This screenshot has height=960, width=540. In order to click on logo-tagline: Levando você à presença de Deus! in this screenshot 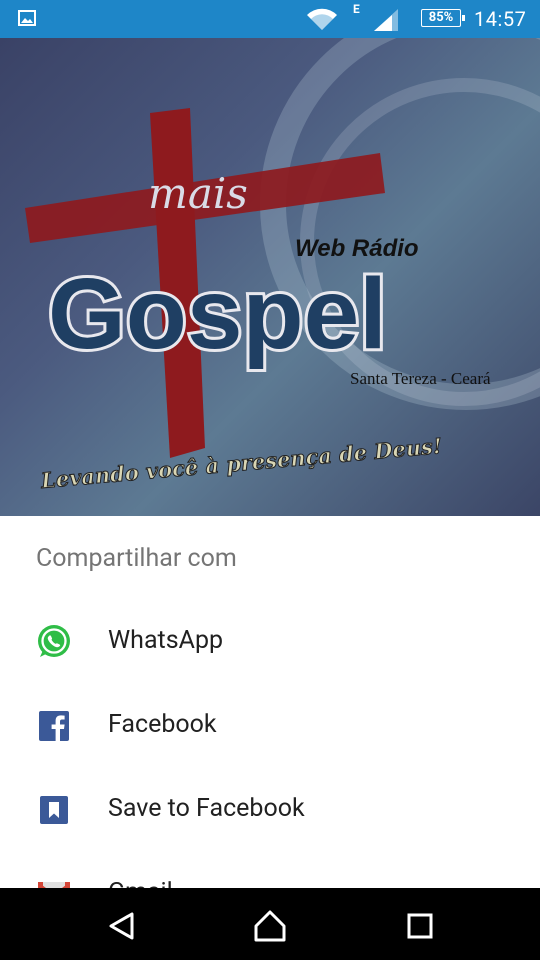, I will do `click(241, 463)`.